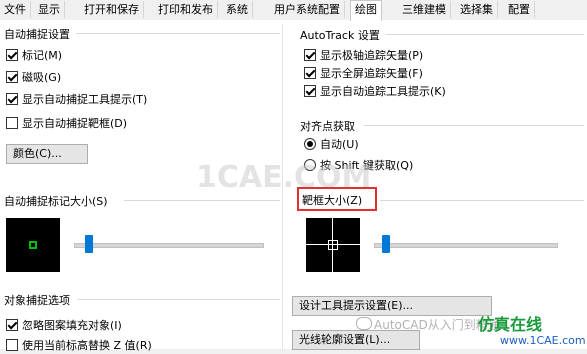 Image resolution: width=587 pixels, height=354 pixels. What do you see at coordinates (375, 92) in the screenshot?
I see `autotrack-tooltip-checkbox: 显示自动追踪工具提示(K)` at bounding box center [375, 92].